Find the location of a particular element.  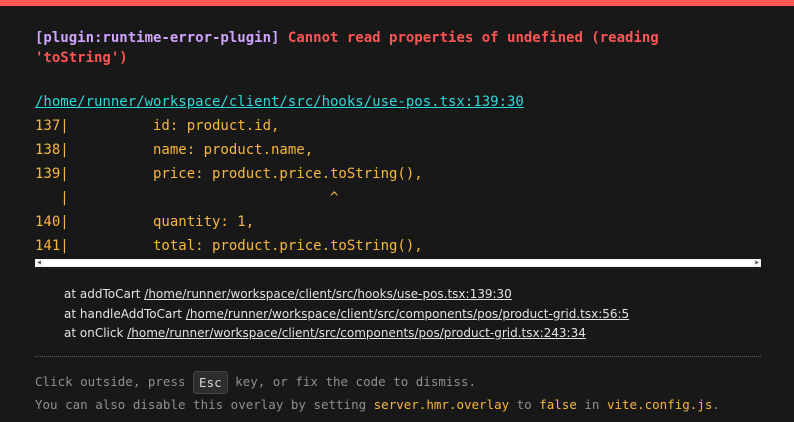

code-frame-scrollbar: ◀ ▶ is located at coordinates (398, 263).